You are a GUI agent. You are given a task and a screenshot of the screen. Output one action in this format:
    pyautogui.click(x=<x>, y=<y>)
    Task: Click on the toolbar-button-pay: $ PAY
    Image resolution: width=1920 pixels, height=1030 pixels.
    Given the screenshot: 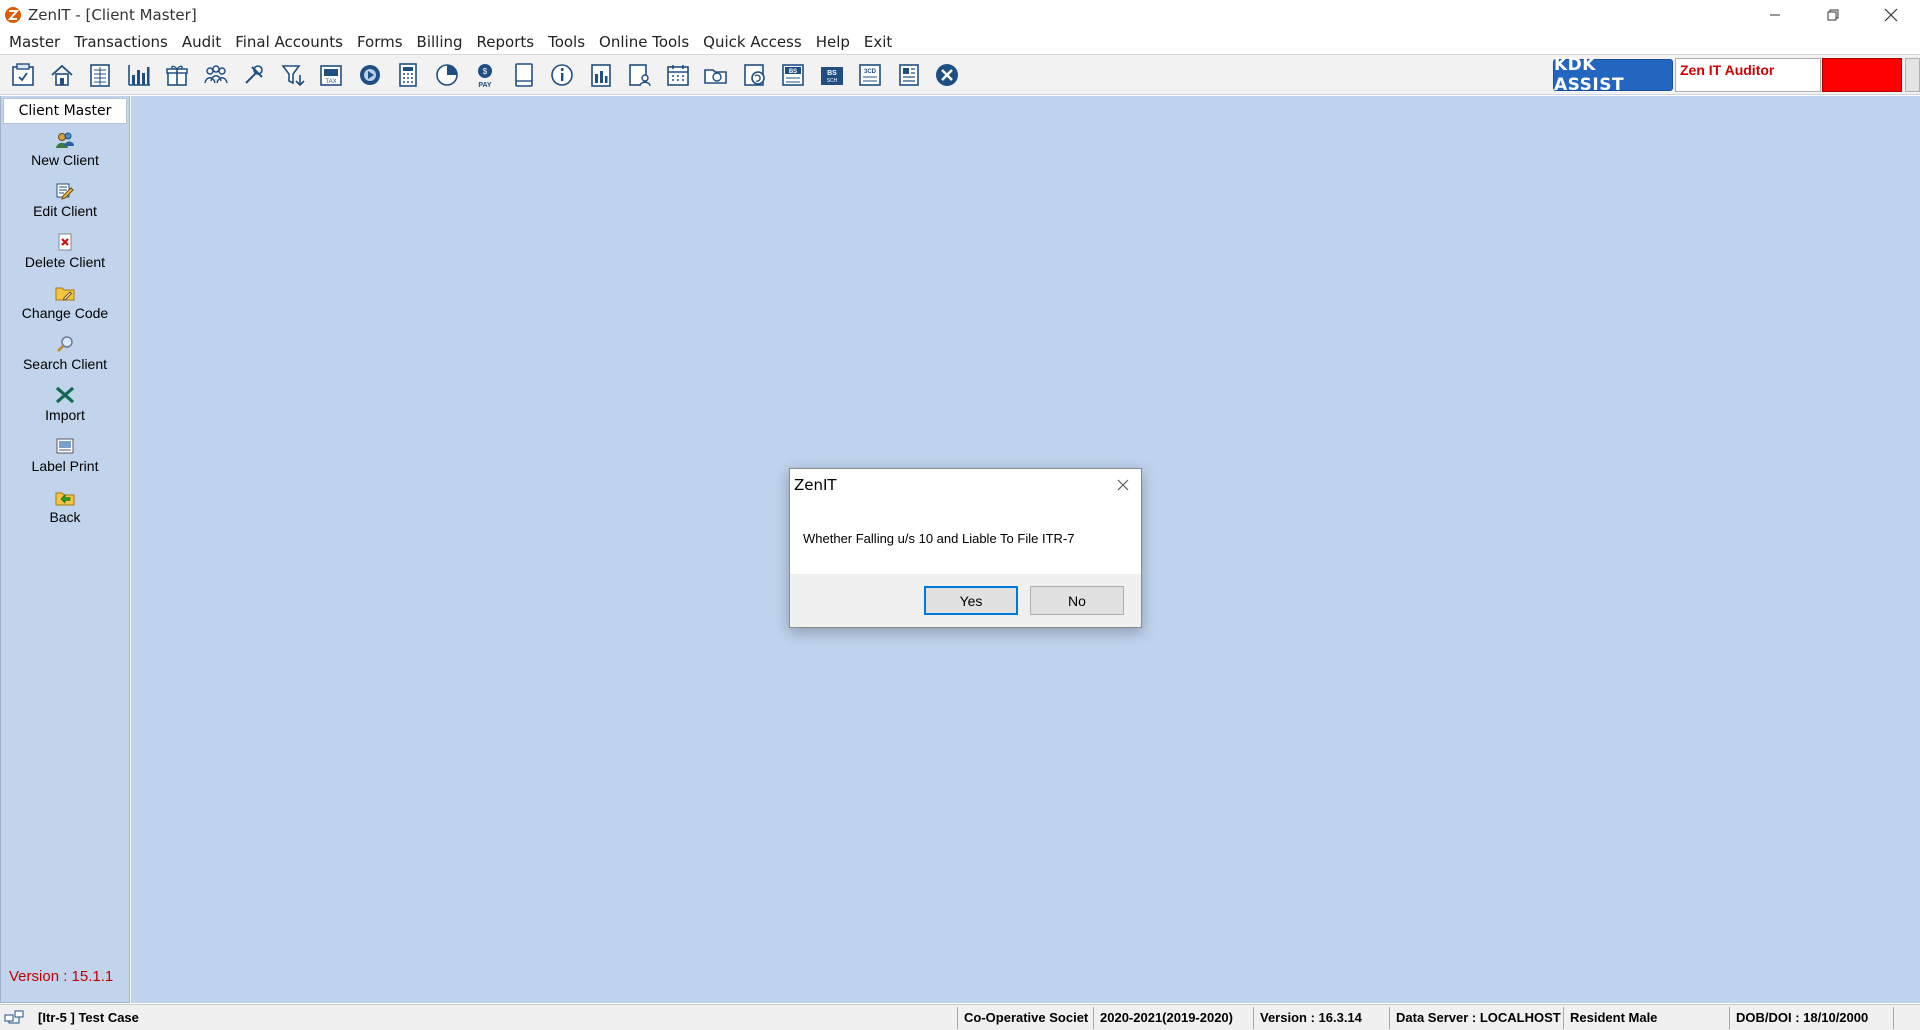 What is the action you would take?
    pyautogui.click(x=485, y=75)
    